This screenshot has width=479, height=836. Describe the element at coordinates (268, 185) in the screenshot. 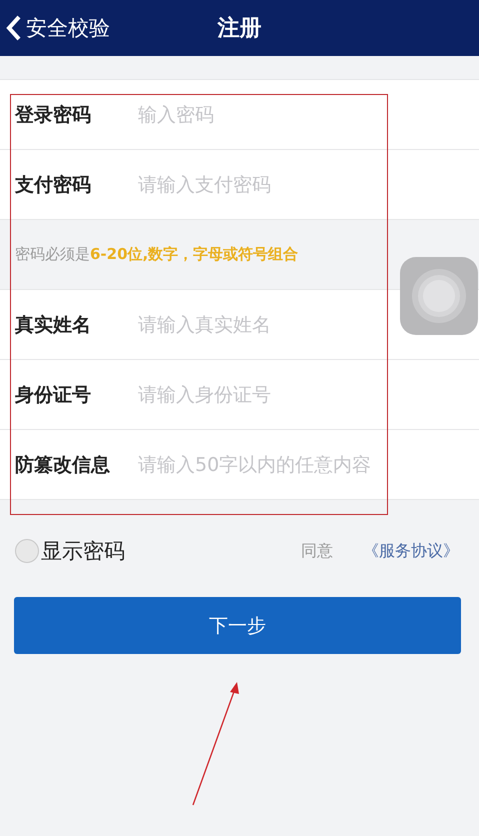

I see `input-field: 请输入支付密码` at that location.